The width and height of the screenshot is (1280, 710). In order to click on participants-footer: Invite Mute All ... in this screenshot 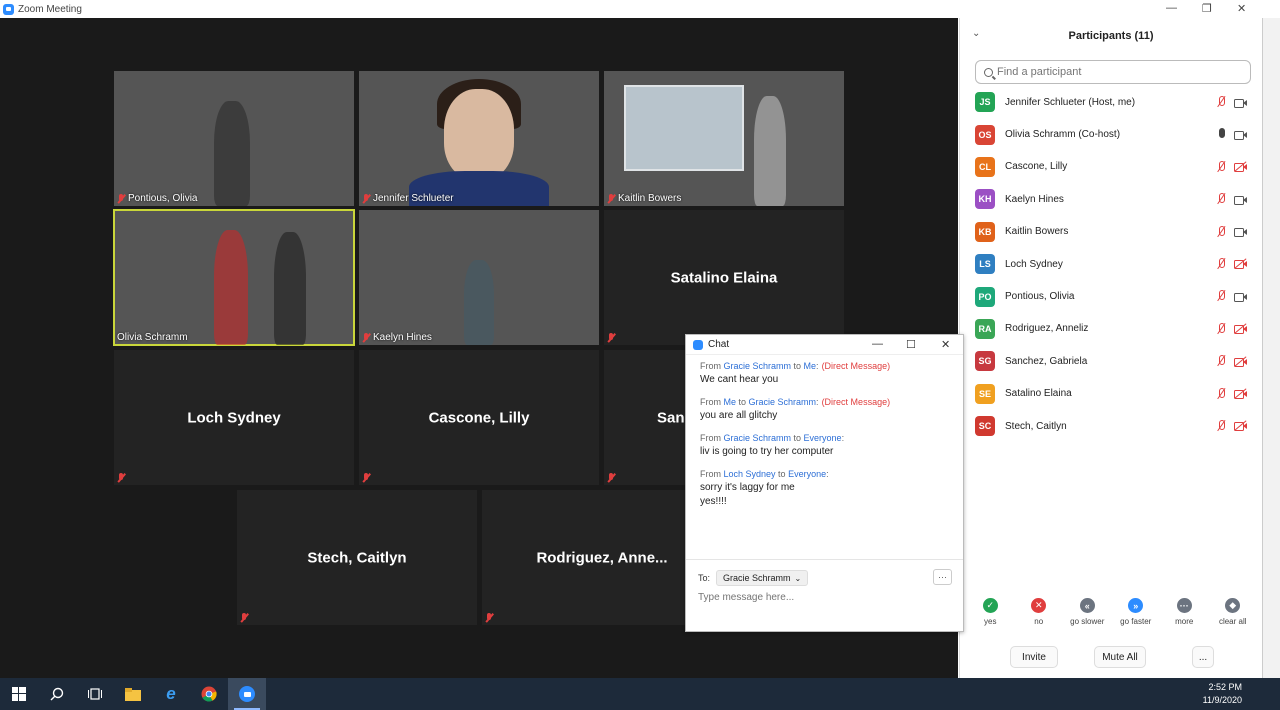, I will do `click(1111, 658)`.